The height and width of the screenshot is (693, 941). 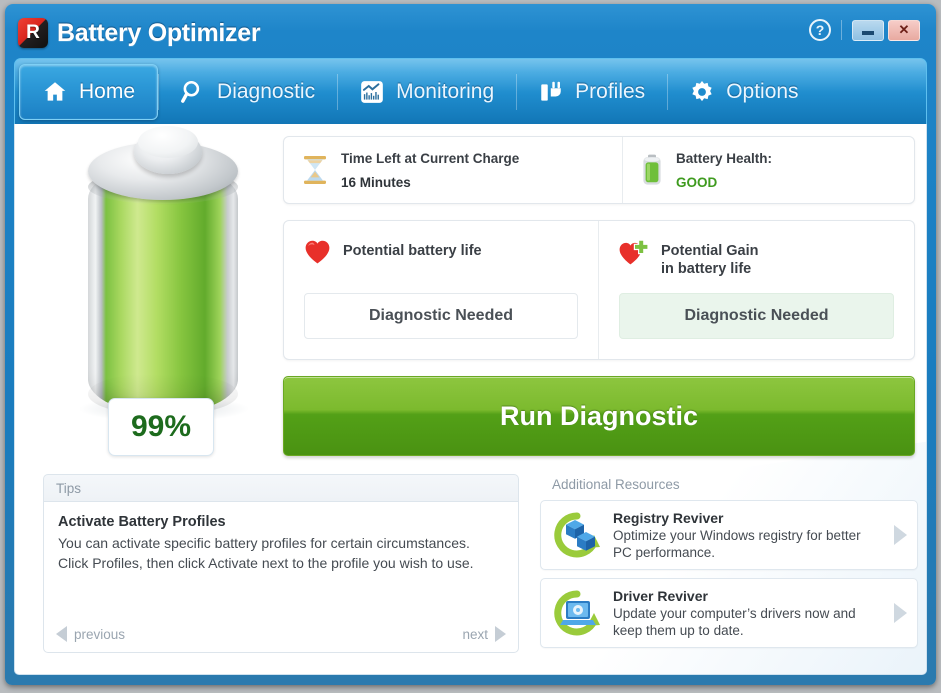 I want to click on tab-home: Home, so click(x=89, y=91).